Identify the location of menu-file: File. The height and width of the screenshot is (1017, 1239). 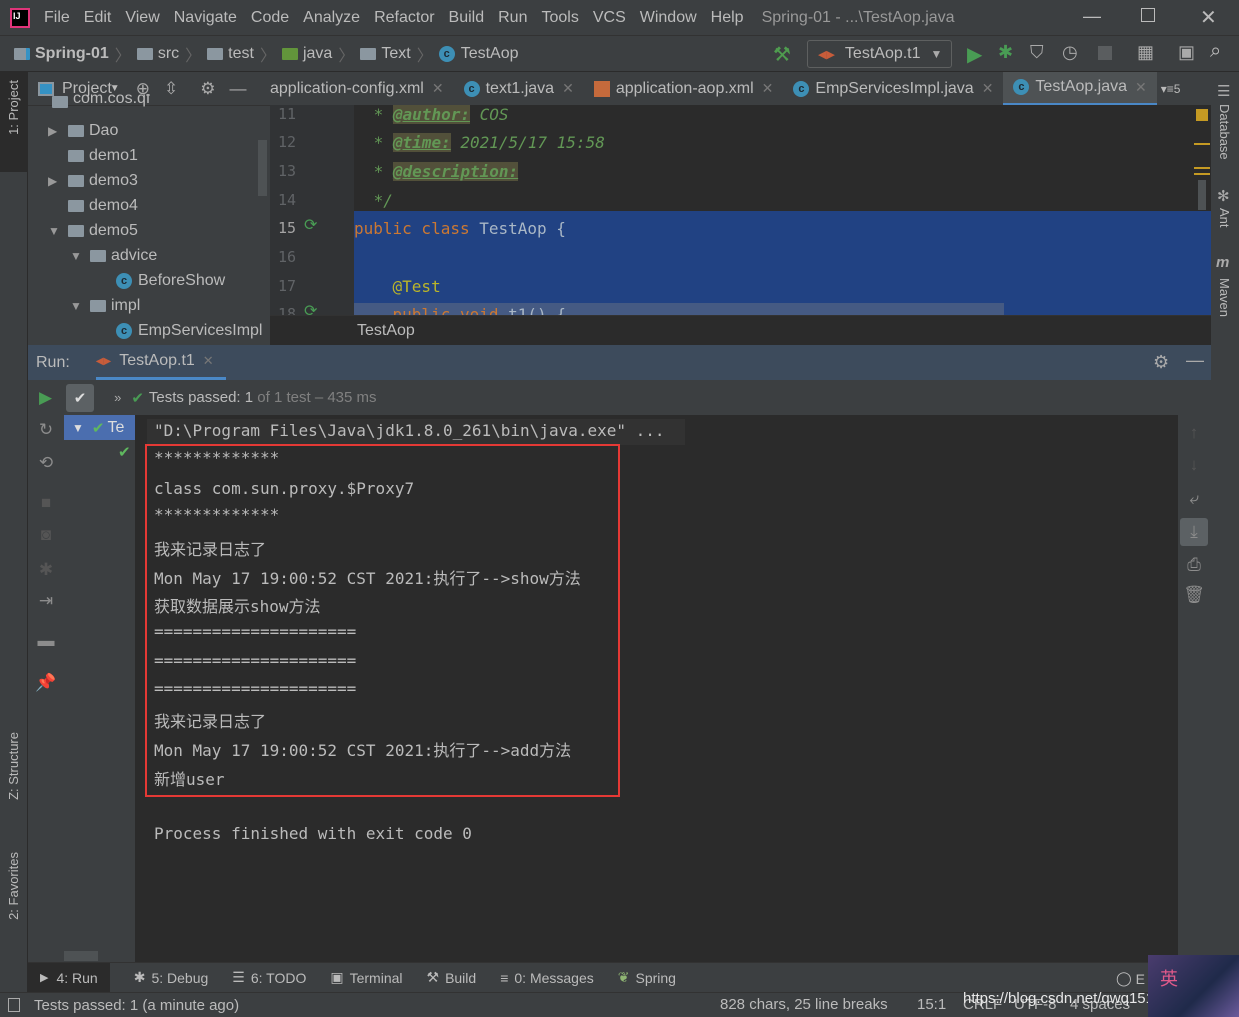
(57, 18).